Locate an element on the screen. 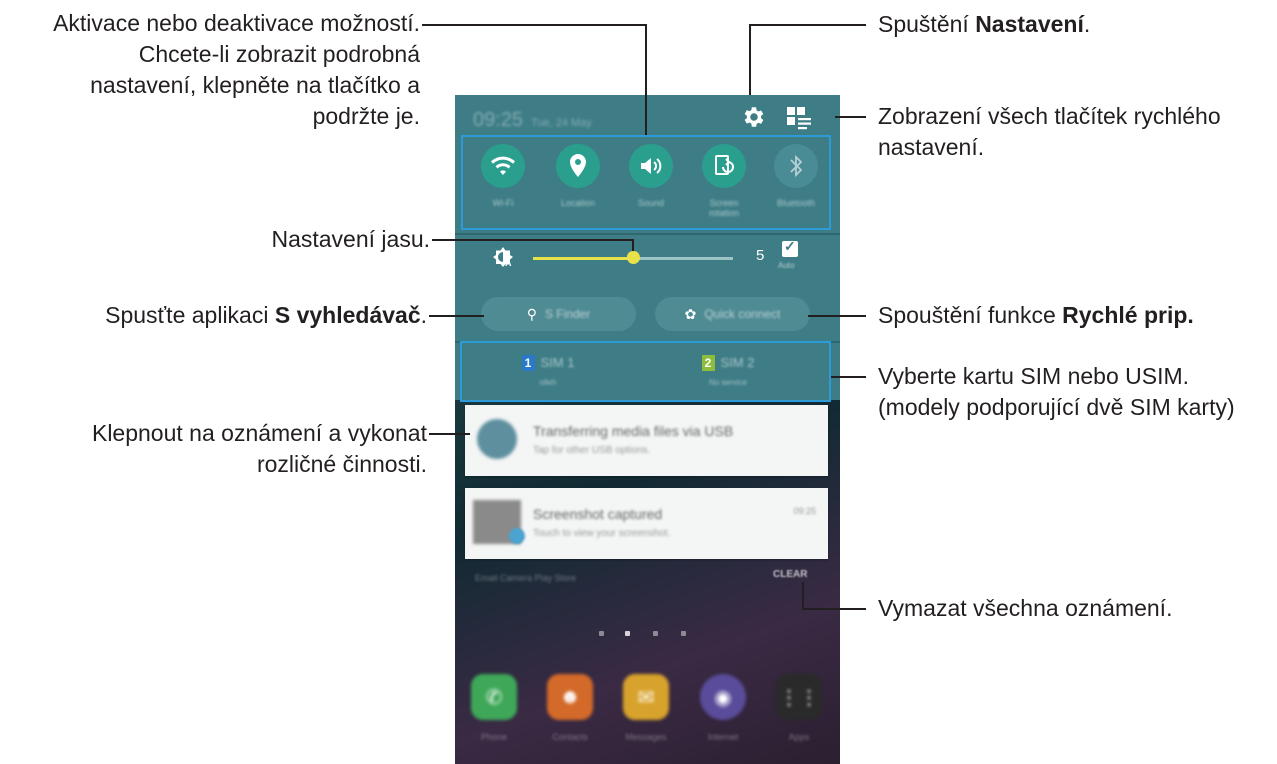  quick-connect-button: ✿ Quick connect is located at coordinates (732, 314).